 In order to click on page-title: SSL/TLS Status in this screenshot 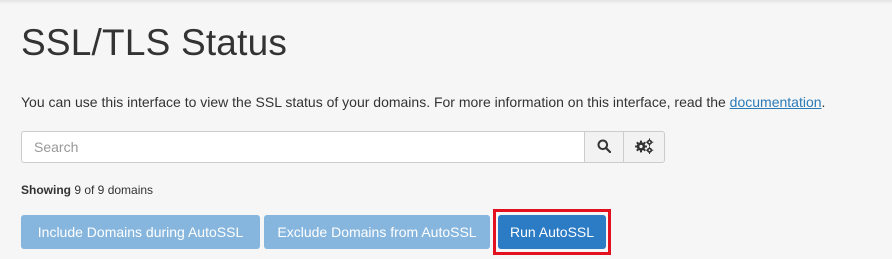, I will do `click(154, 42)`.